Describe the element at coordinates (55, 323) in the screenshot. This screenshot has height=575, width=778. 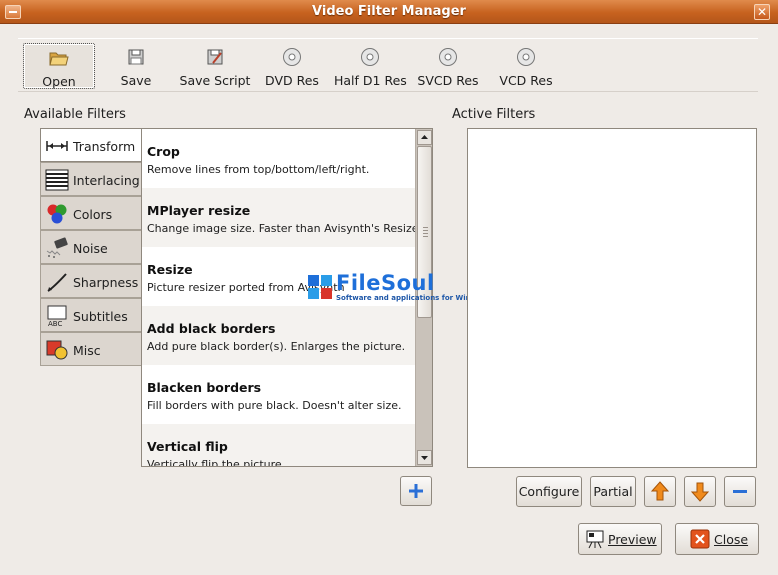
I see `svg-text: ABC` at that location.